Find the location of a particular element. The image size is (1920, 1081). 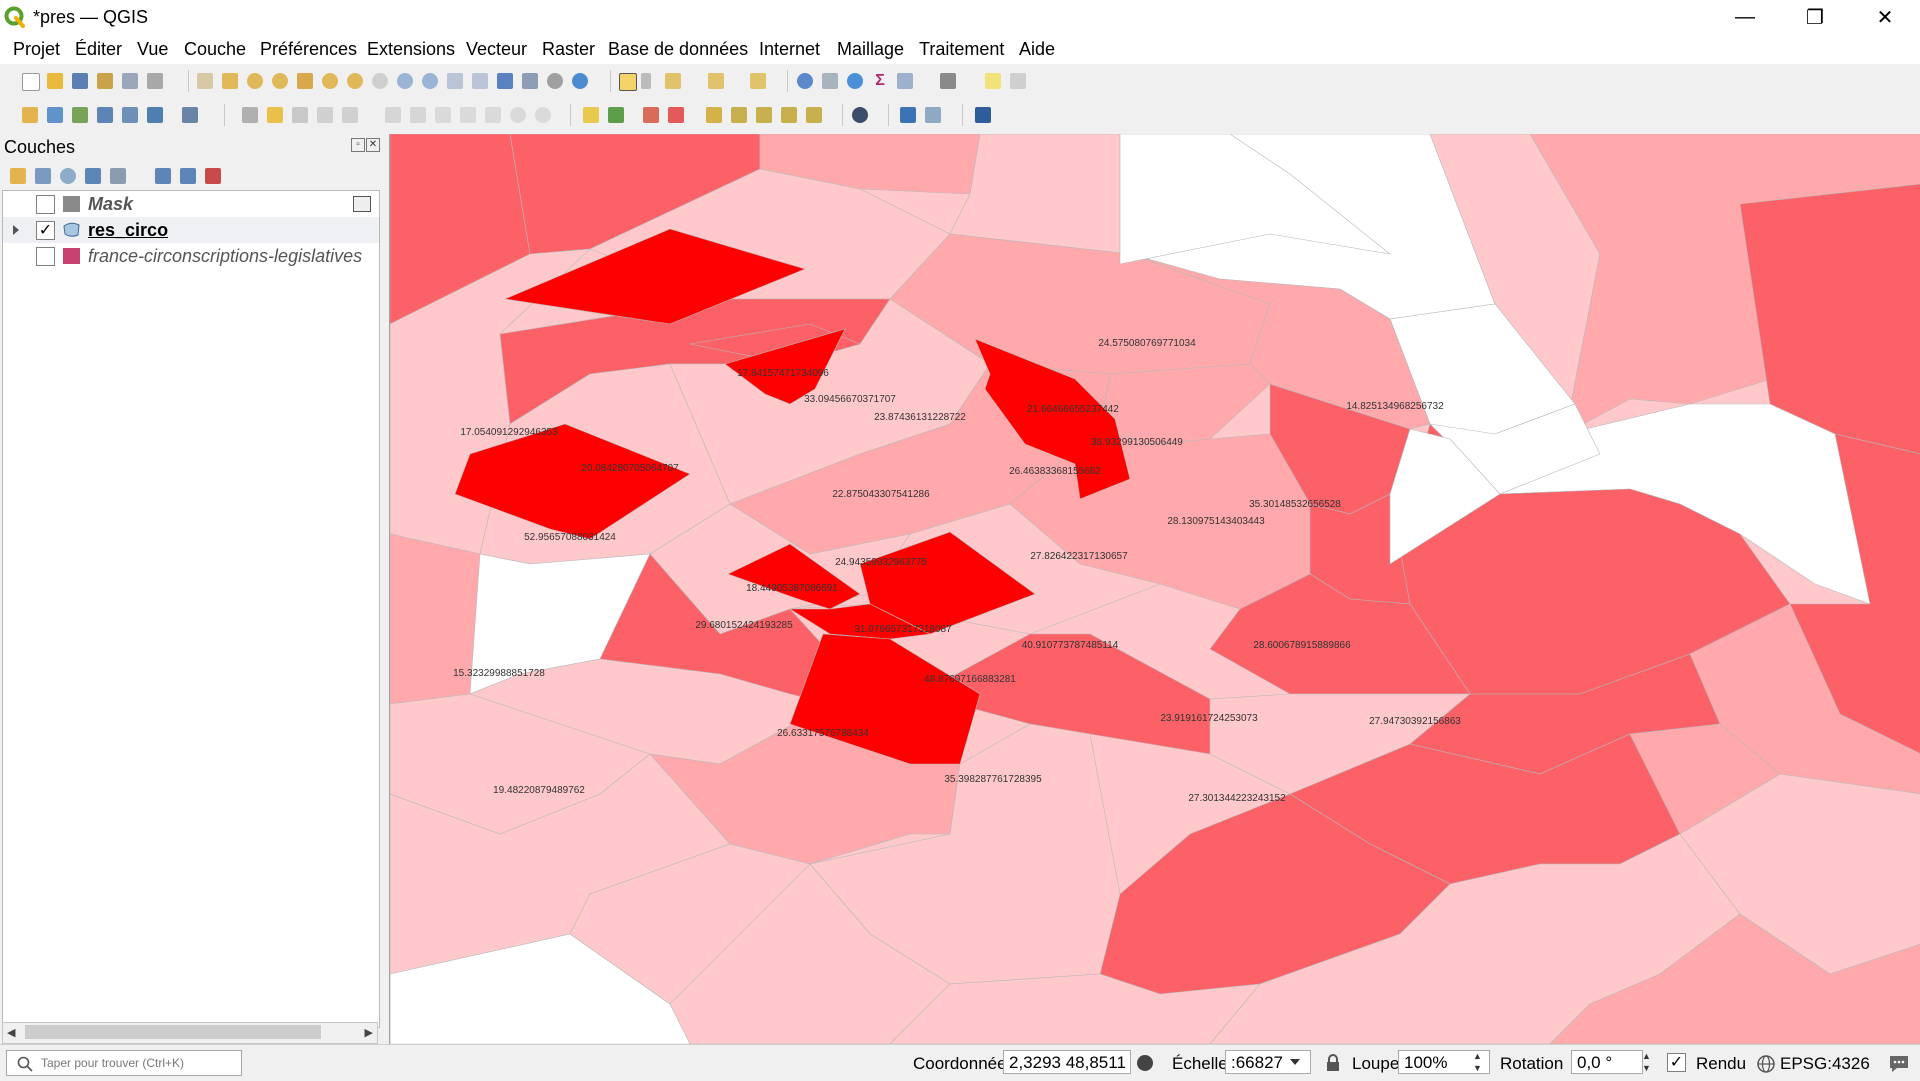

current-edits-icon is located at coordinates (250, 115).